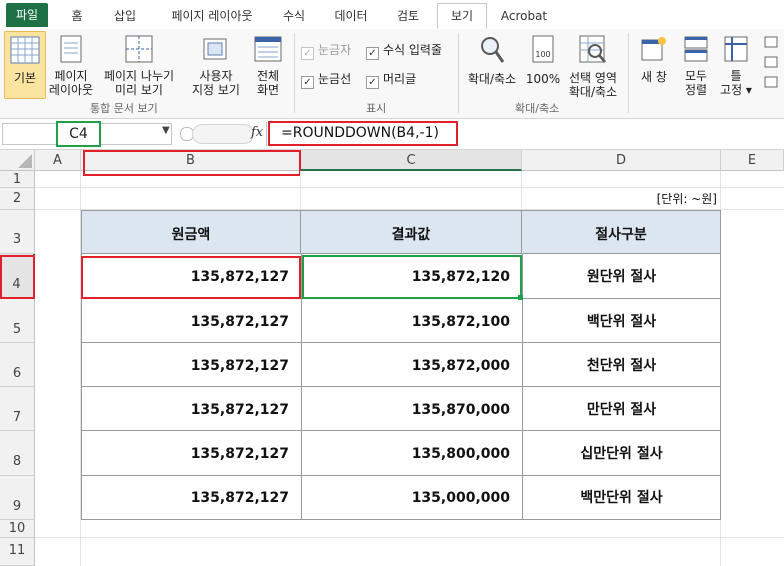  What do you see at coordinates (363, 133) in the screenshot?
I see `formula-input: =ROUNDDOWN(B4,-1)` at bounding box center [363, 133].